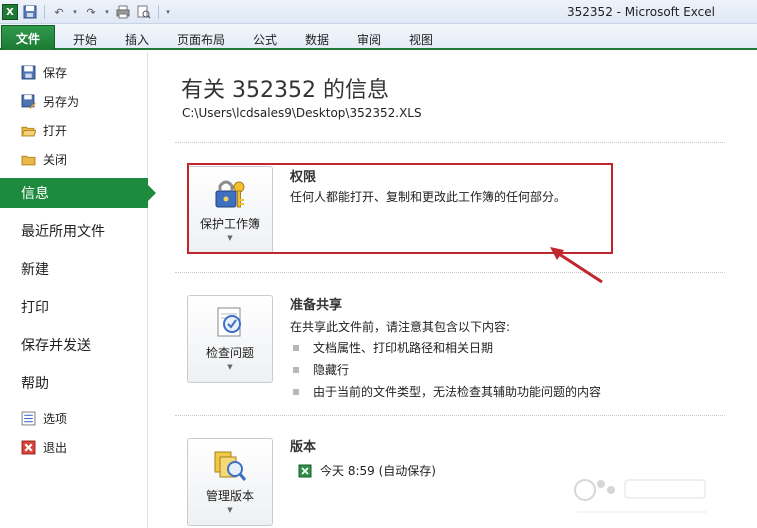 This screenshot has width=757, height=528. Describe the element at coordinates (75, 12) in the screenshot. I see `undo-dropdown-icon: ▾` at that location.